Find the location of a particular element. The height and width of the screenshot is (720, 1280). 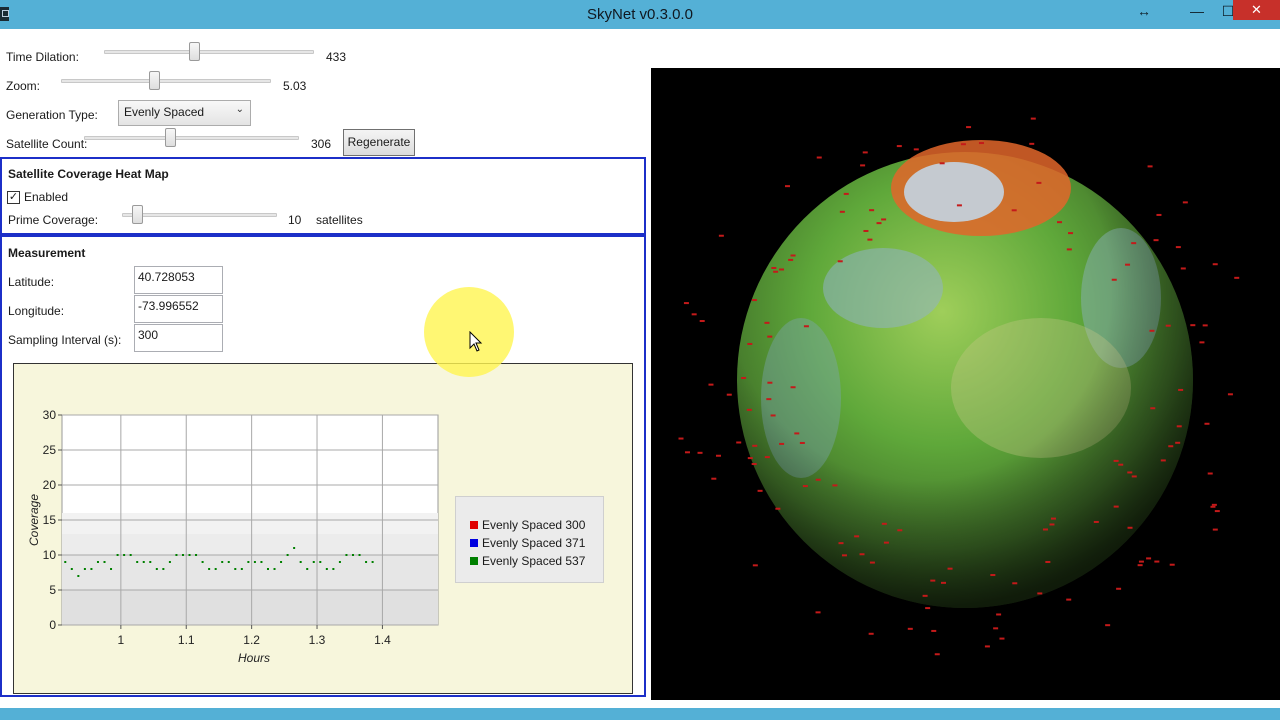

y-tick-label: 20 is located at coordinates (50, 485).